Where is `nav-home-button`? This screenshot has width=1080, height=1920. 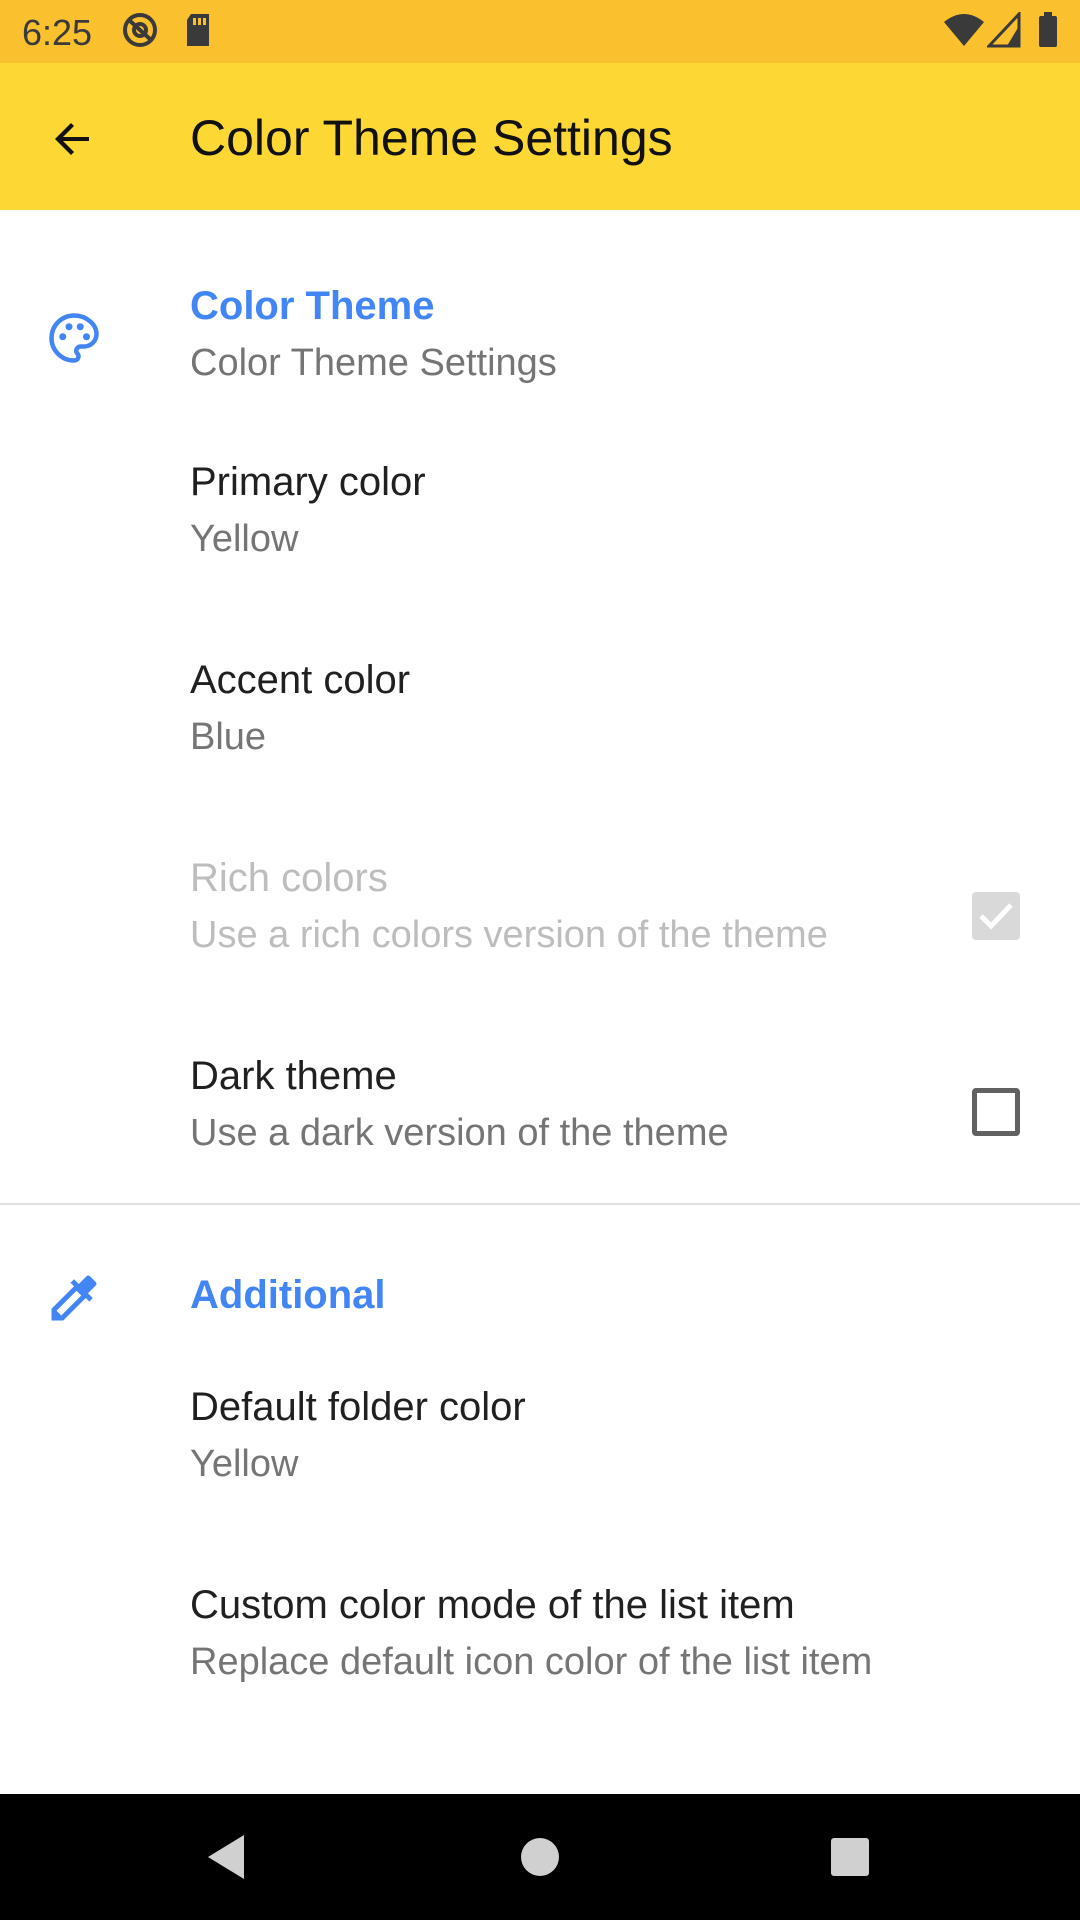 nav-home-button is located at coordinates (540, 1857).